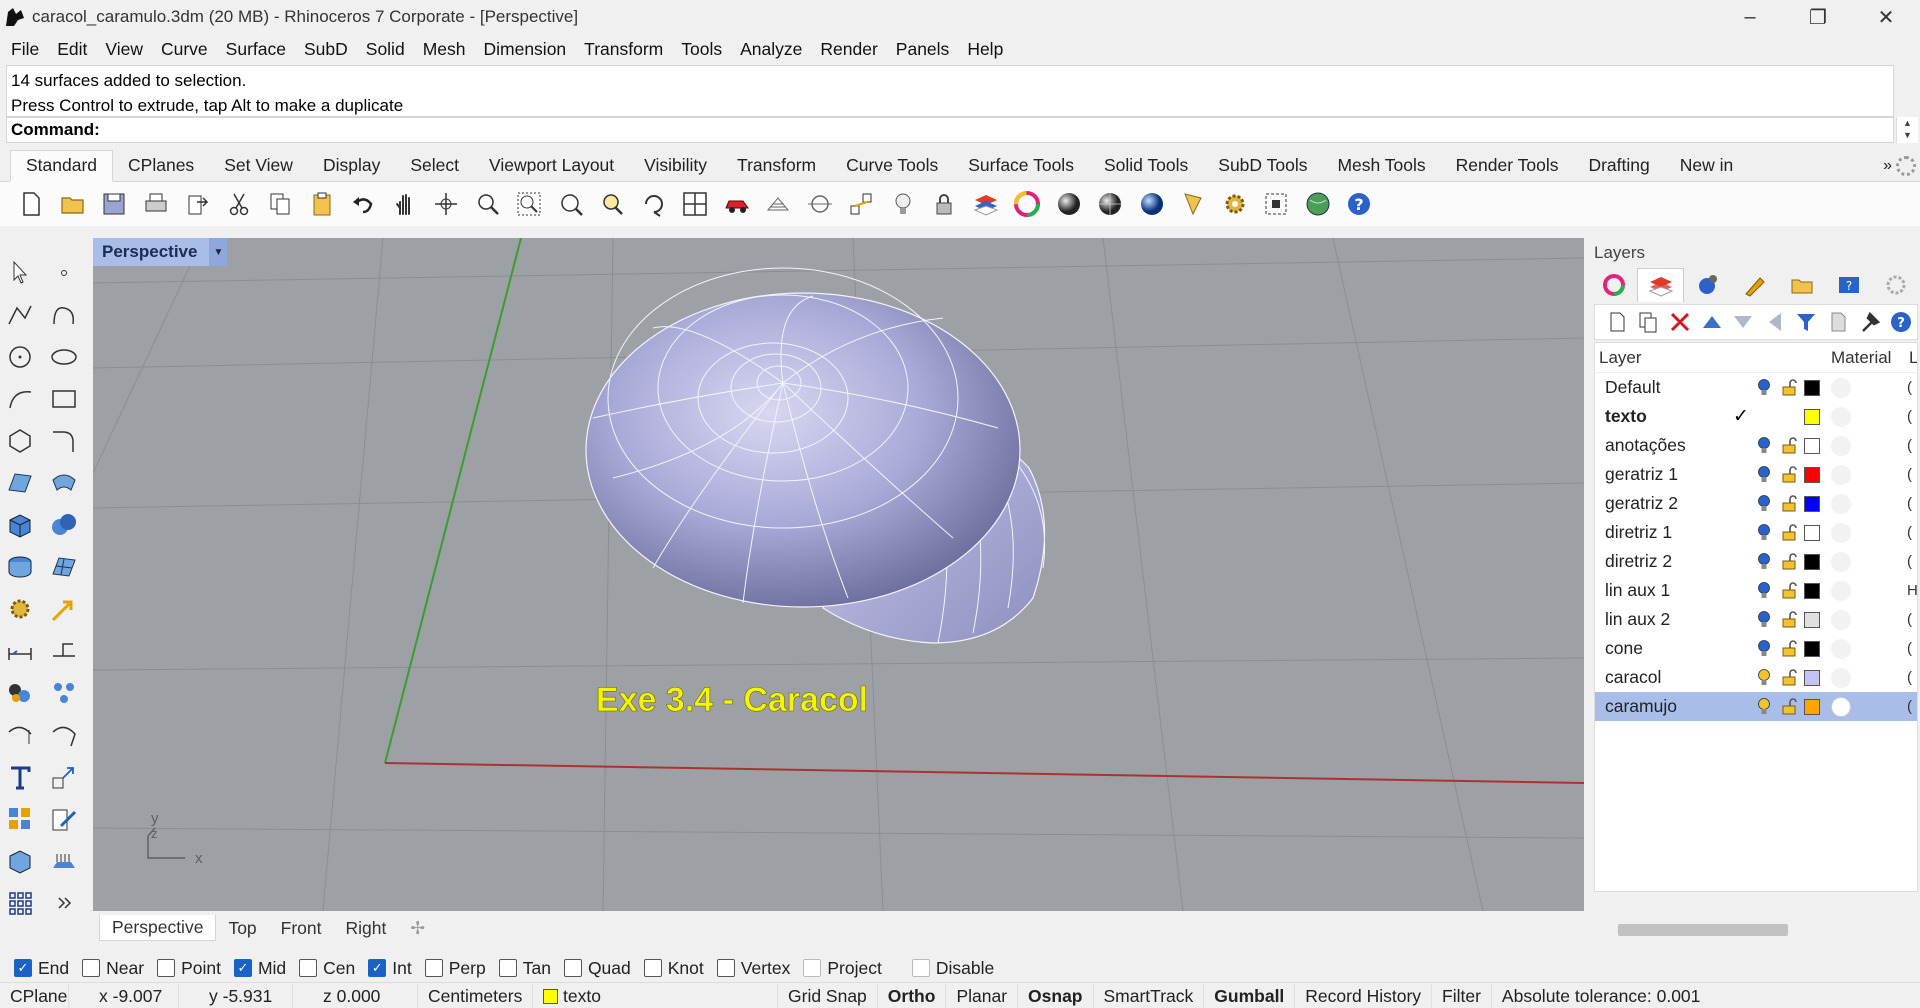  What do you see at coordinates (1756, 416) in the screenshot?
I see `layer-row: texto ✓ (` at bounding box center [1756, 416].